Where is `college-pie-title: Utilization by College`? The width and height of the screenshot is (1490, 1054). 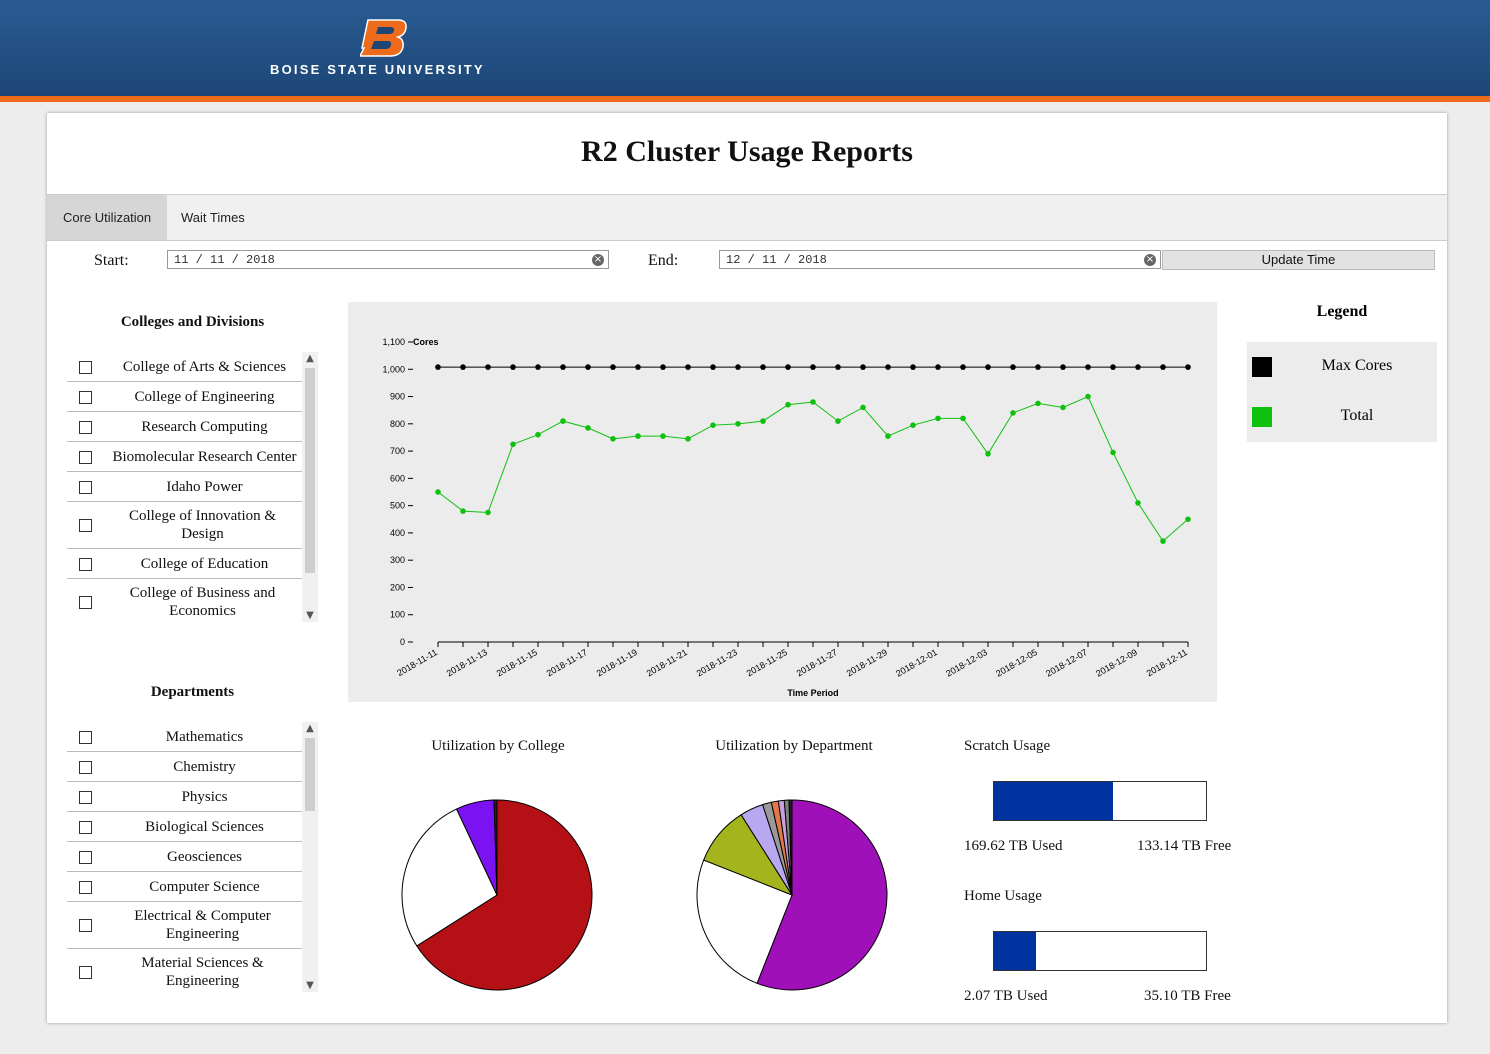 college-pie-title: Utilization by College is located at coordinates (498, 746).